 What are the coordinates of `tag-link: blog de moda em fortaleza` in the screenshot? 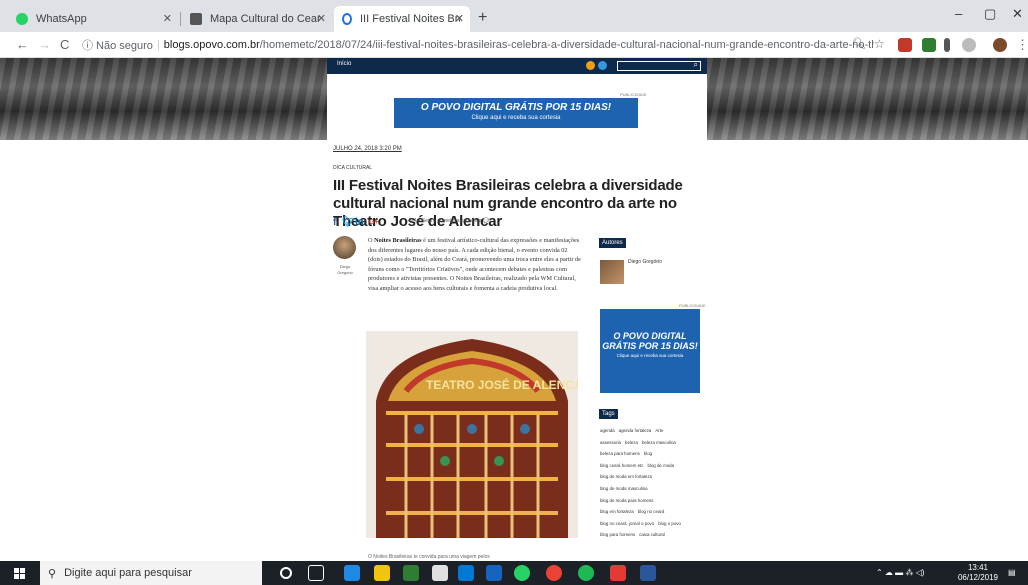 It's located at (626, 476).